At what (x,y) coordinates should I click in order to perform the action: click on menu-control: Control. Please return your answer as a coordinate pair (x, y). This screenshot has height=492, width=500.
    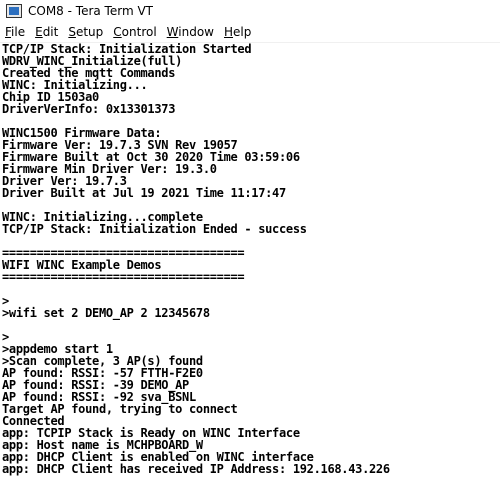
    Looking at the image, I should click on (134, 32).